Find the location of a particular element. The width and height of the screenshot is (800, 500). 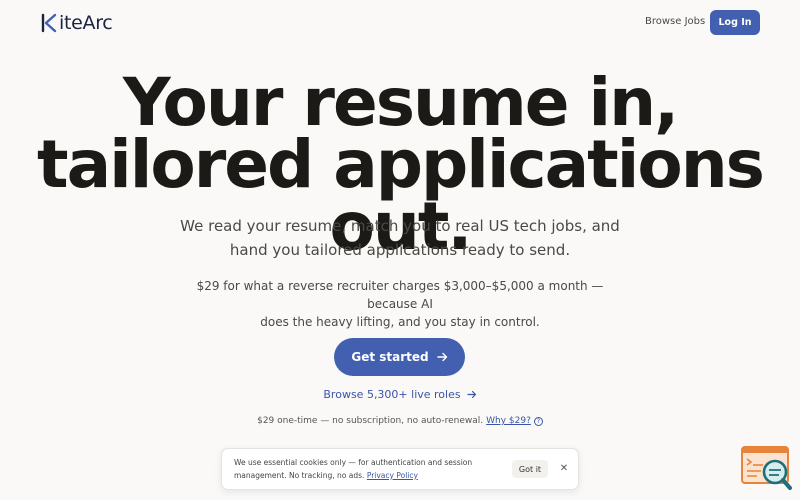

kite-k-logo-icon is located at coordinates (49, 23).